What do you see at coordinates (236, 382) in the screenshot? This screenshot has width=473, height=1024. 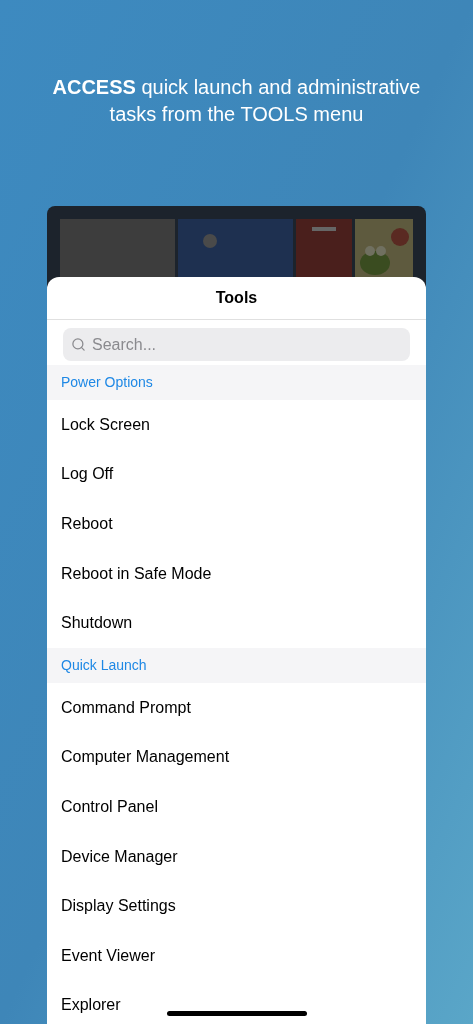 I see `section-header: Power Options` at bounding box center [236, 382].